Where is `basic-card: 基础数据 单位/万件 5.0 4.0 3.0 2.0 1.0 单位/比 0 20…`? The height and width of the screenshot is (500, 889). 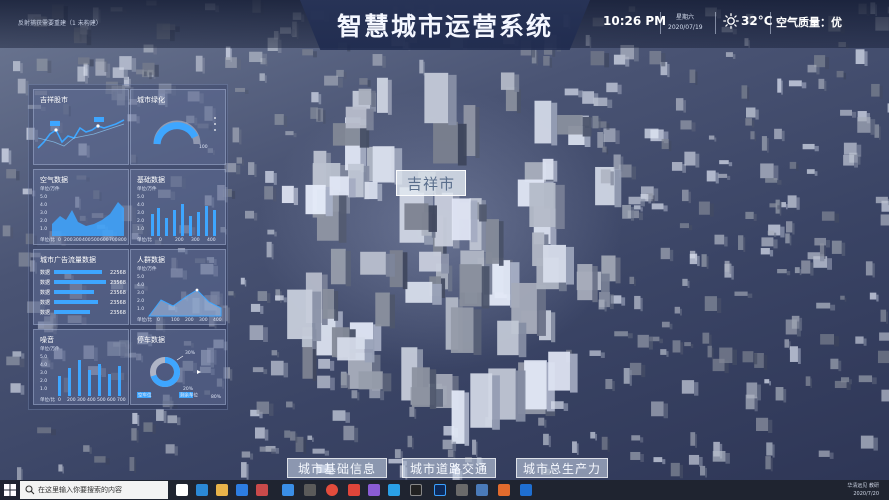
basic-card: 基础数据 单位/万件 5.0 4.0 3.0 2.0 1.0 单位/比 0 20… is located at coordinates (178, 207).